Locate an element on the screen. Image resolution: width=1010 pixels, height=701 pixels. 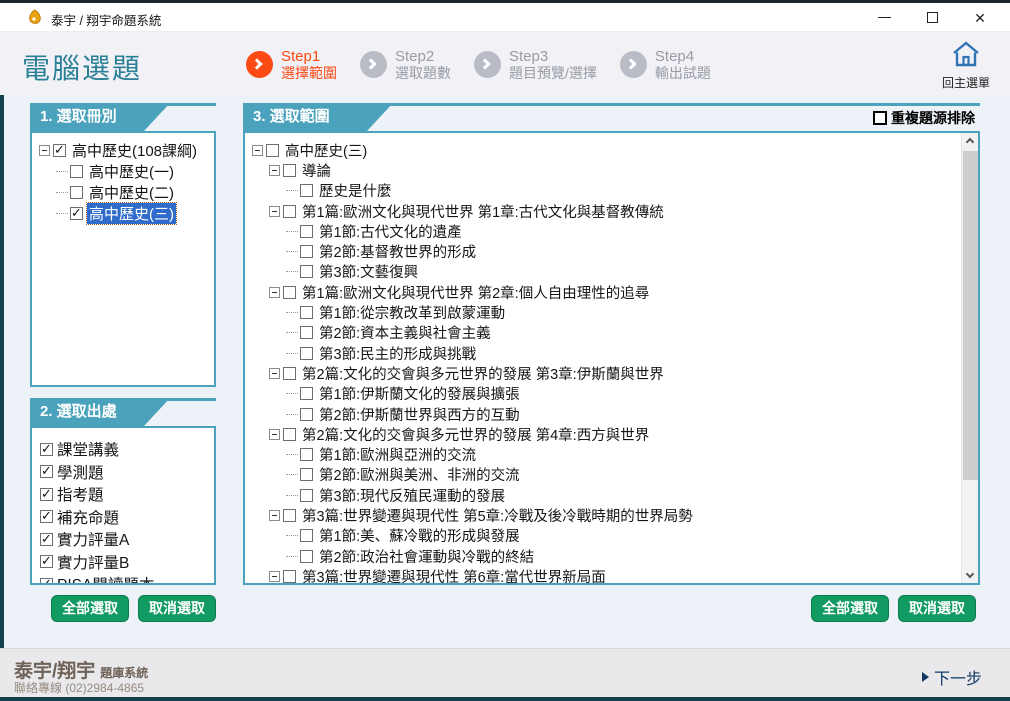
tree-item-label: 高中歷史(108課綱) is located at coordinates (134, 150).